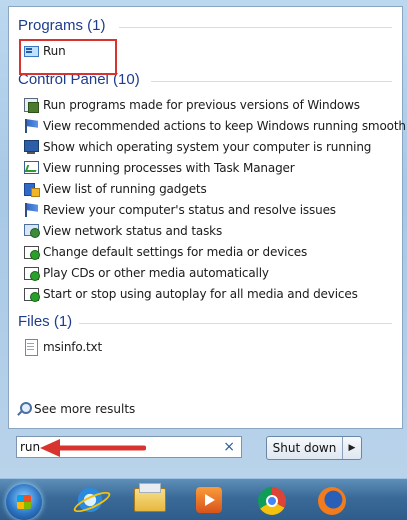  I want to click on text-file-icon, so click(31, 347).